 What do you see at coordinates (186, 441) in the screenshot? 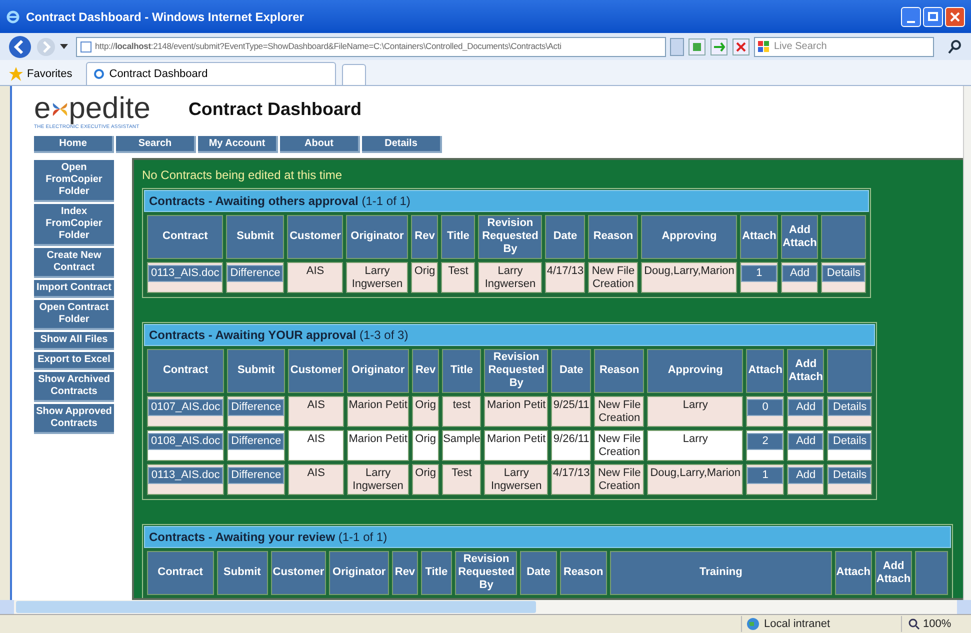
I see `table-button: 0108_AIS.doc` at bounding box center [186, 441].